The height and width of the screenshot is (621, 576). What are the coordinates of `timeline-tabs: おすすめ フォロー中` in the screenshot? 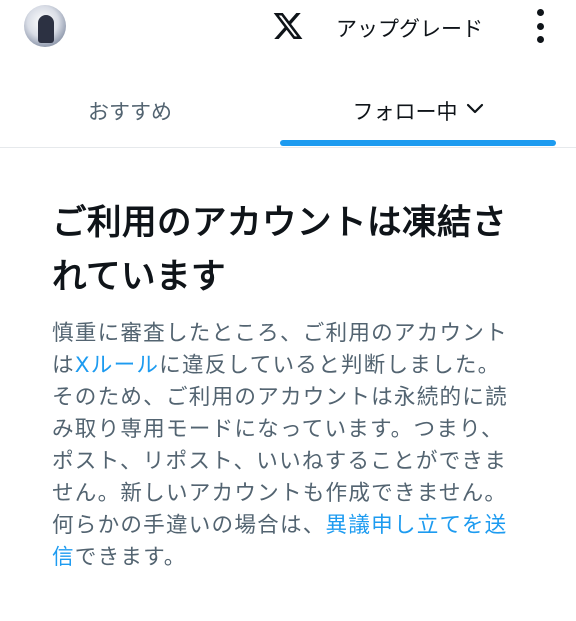 It's located at (288, 114).